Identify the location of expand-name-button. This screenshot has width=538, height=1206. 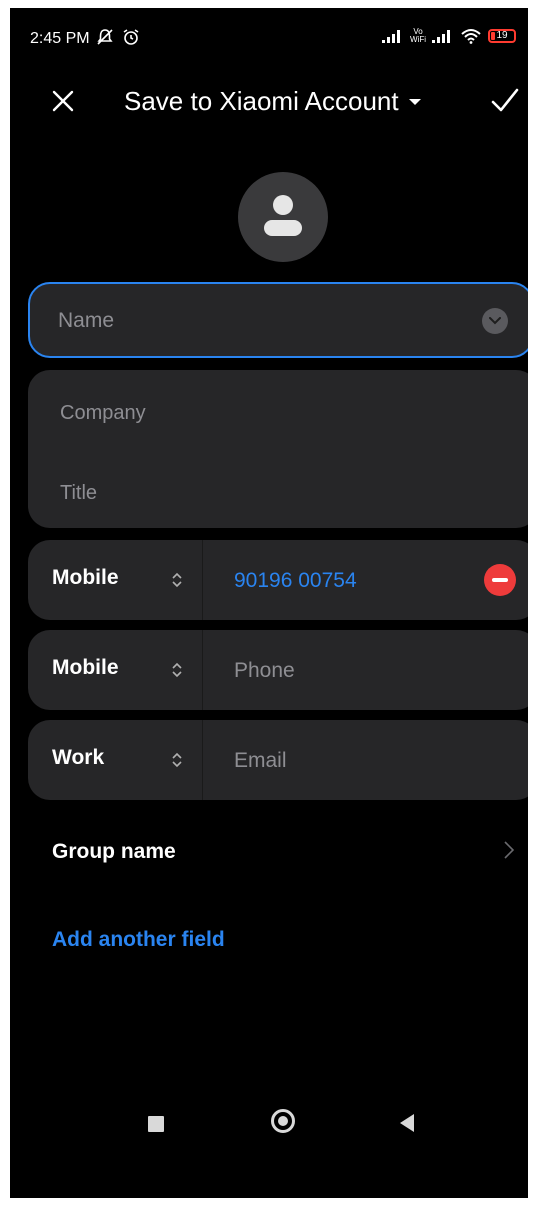
(495, 321).